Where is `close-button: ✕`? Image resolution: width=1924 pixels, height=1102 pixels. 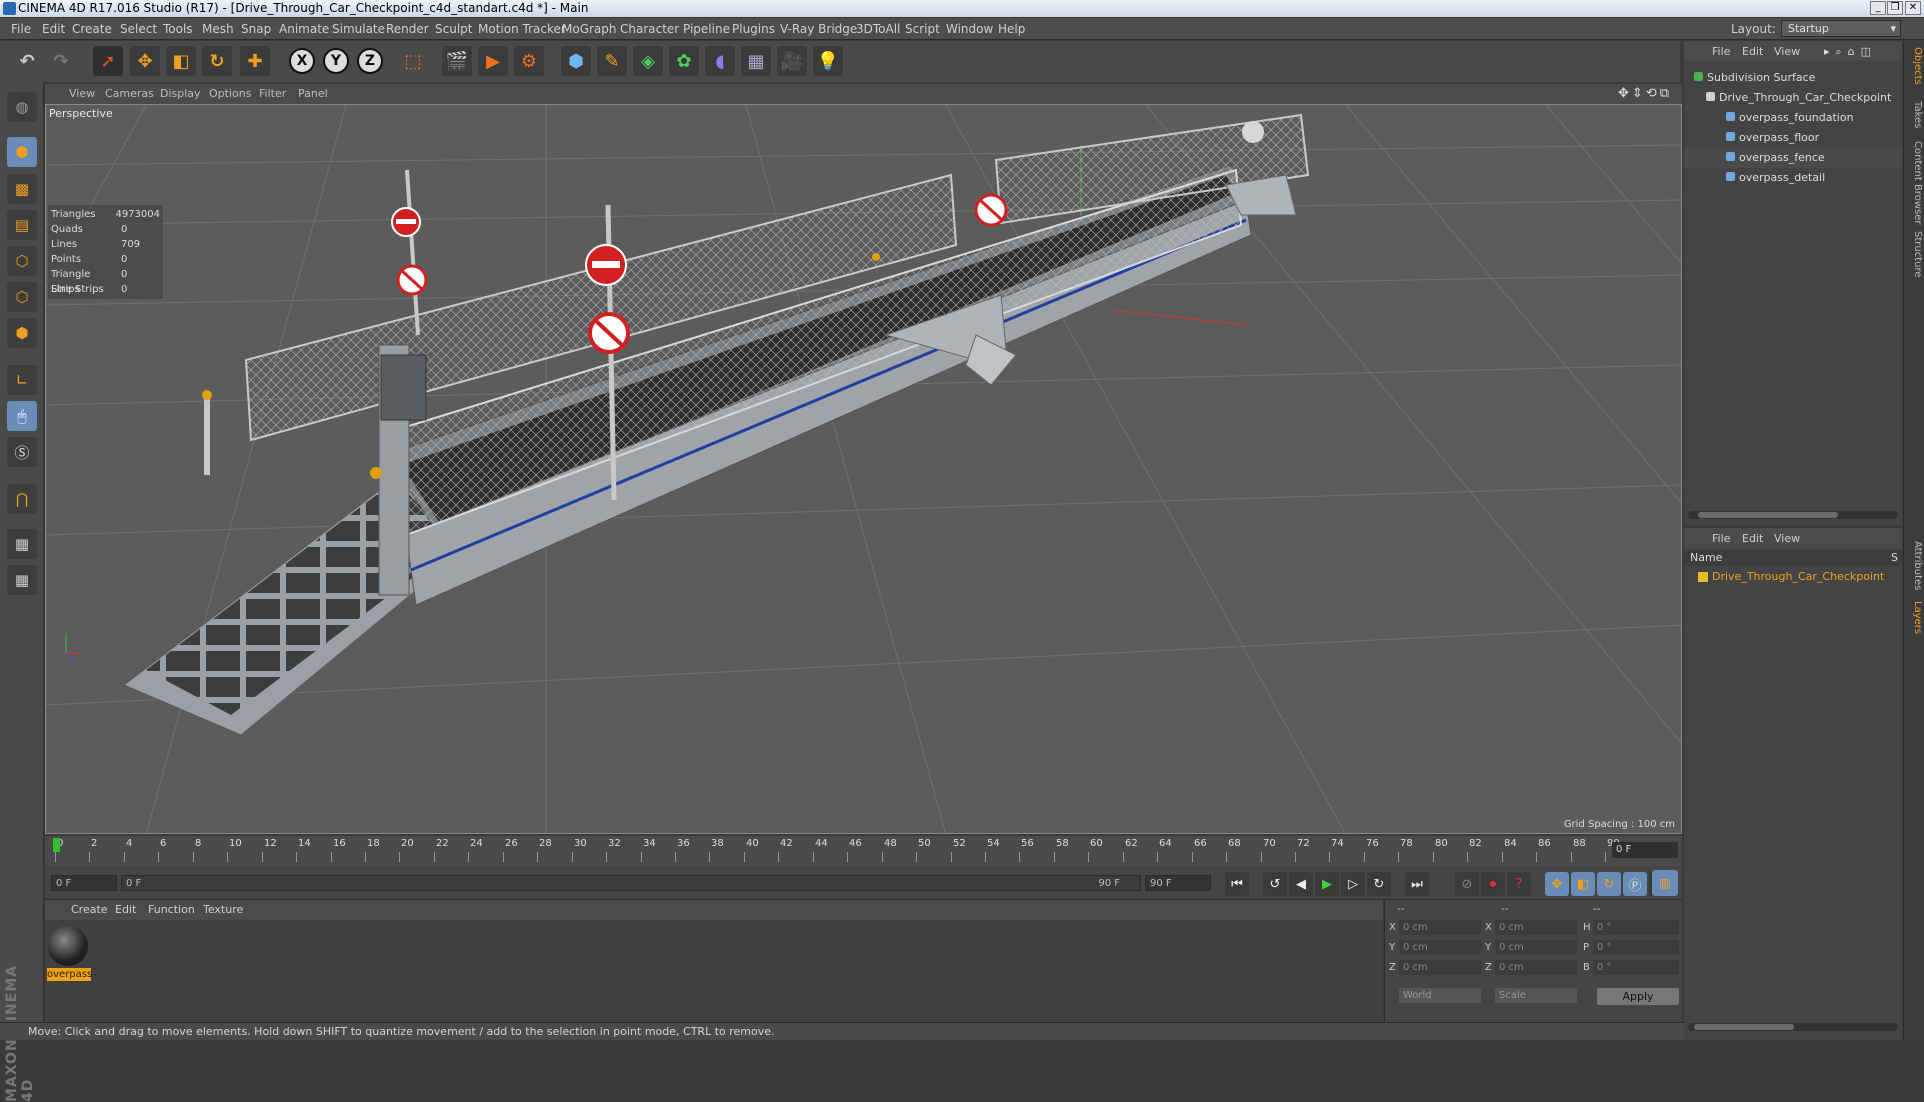
close-button: ✕ is located at coordinates (1913, 8).